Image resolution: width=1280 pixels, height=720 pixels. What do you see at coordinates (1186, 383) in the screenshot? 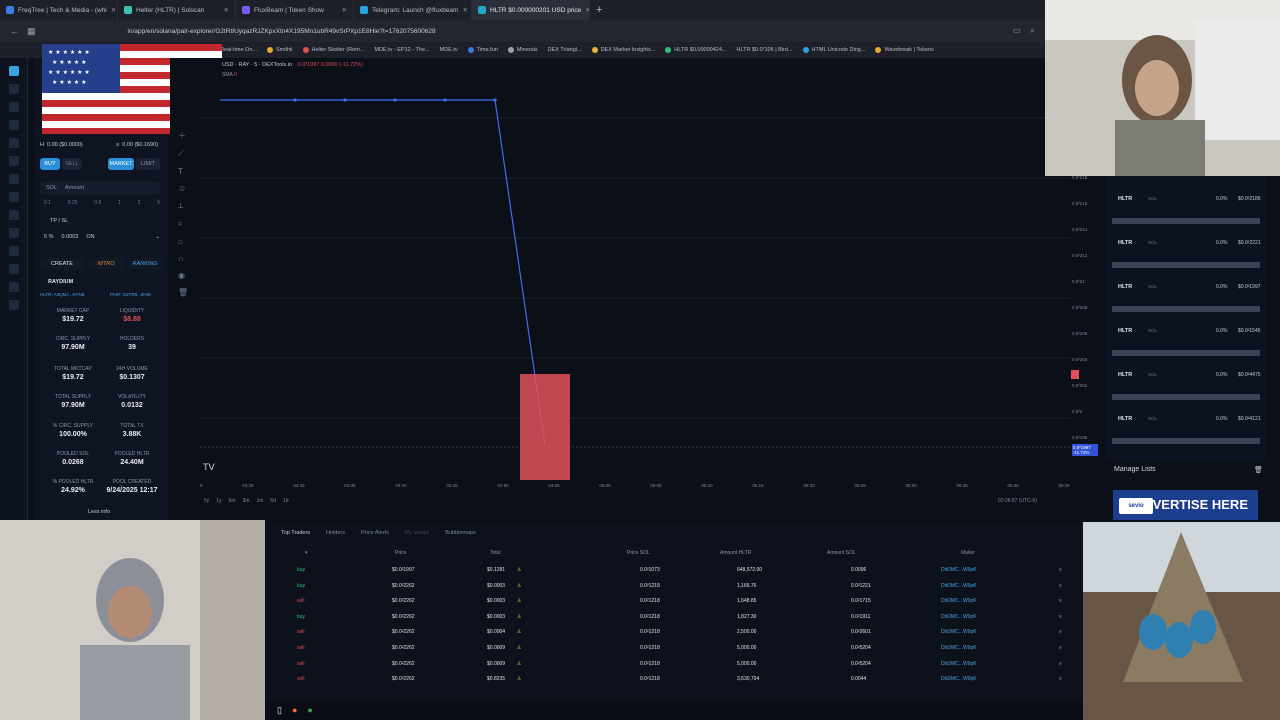
I see `watchlist-item: HLTR SOL 0.0% $0.0²4475` at bounding box center [1186, 383].